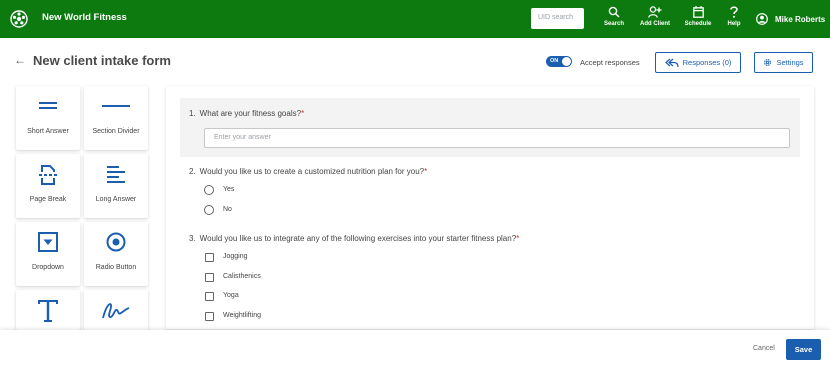 This screenshot has width=830, height=365. I want to click on nav-schedule-label: Schedule, so click(698, 24).